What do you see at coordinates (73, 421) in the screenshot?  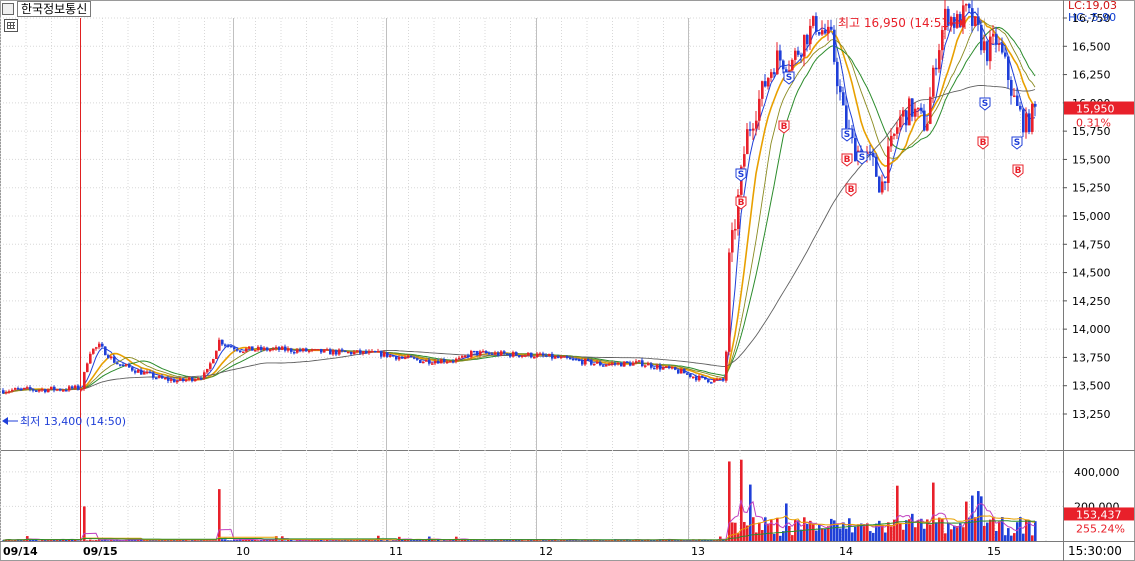 I see `low-annotation: 최저 13,400 (14:50)` at bounding box center [73, 421].